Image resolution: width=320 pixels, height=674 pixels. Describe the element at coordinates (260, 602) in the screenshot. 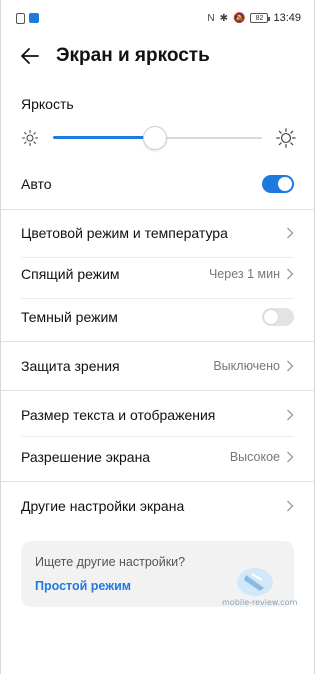

I see `watermark-text: mobile-review.com` at that location.